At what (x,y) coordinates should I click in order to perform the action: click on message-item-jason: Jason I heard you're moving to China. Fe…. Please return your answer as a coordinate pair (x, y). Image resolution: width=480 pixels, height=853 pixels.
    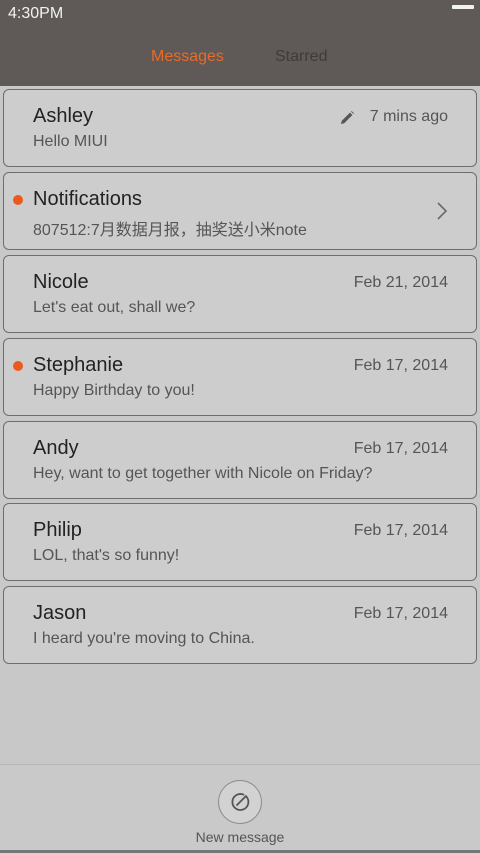
    Looking at the image, I should click on (240, 625).